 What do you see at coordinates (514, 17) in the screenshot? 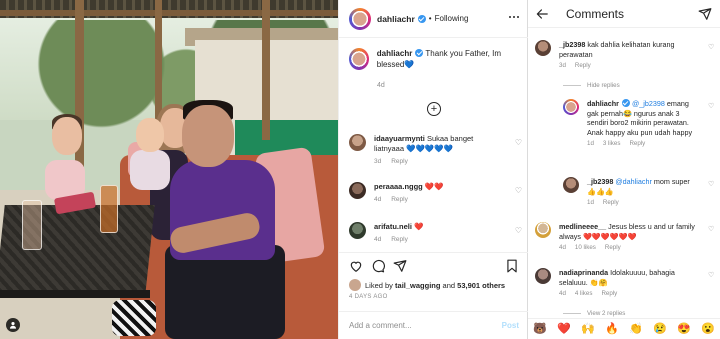
I see `more-options-icon` at bounding box center [514, 17].